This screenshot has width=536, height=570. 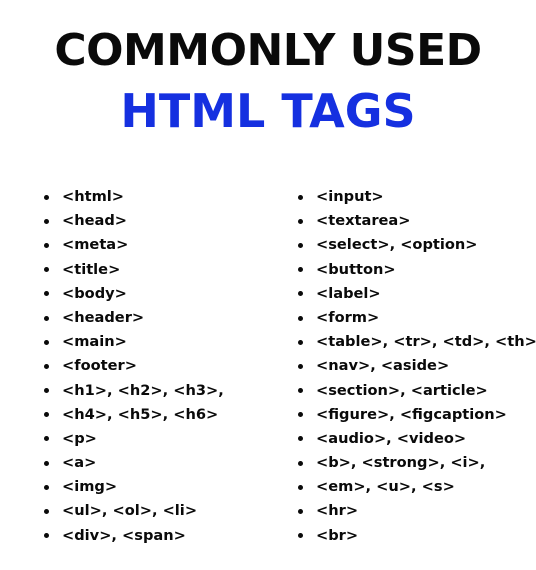 What do you see at coordinates (134, 294) in the screenshot?
I see `tag-list-item: <body>` at bounding box center [134, 294].